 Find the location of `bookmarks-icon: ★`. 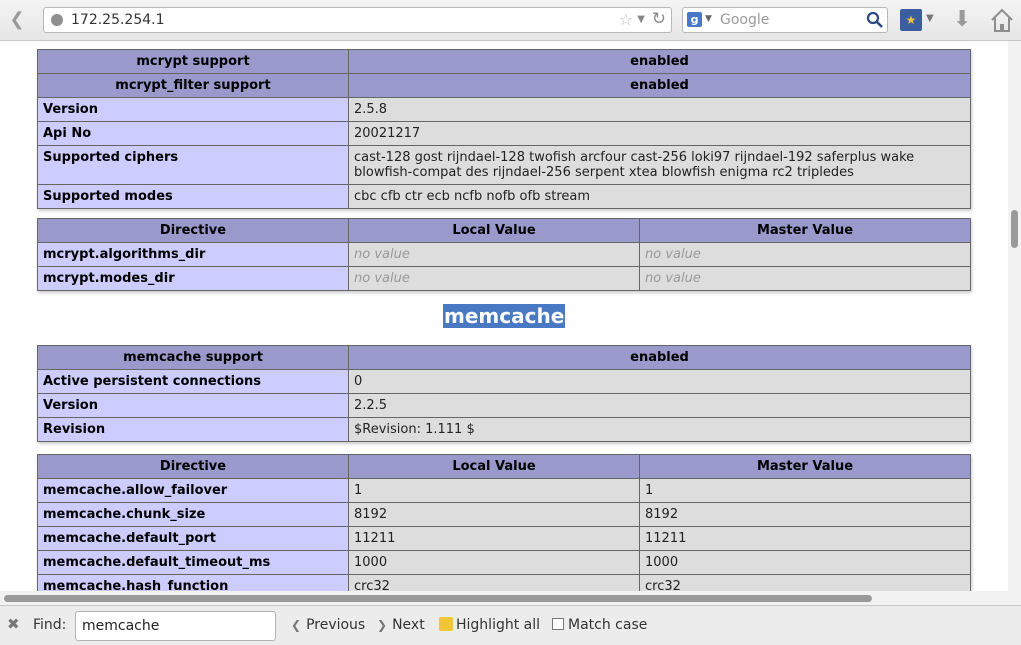

bookmarks-icon: ★ is located at coordinates (911, 20).